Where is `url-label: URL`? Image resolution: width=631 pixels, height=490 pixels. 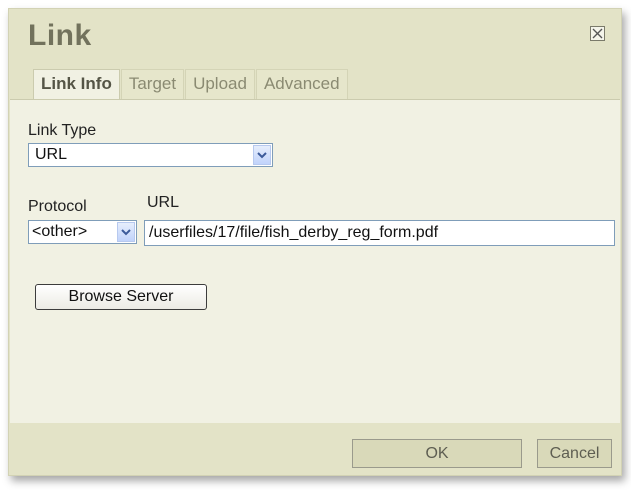 url-label: URL is located at coordinates (163, 202).